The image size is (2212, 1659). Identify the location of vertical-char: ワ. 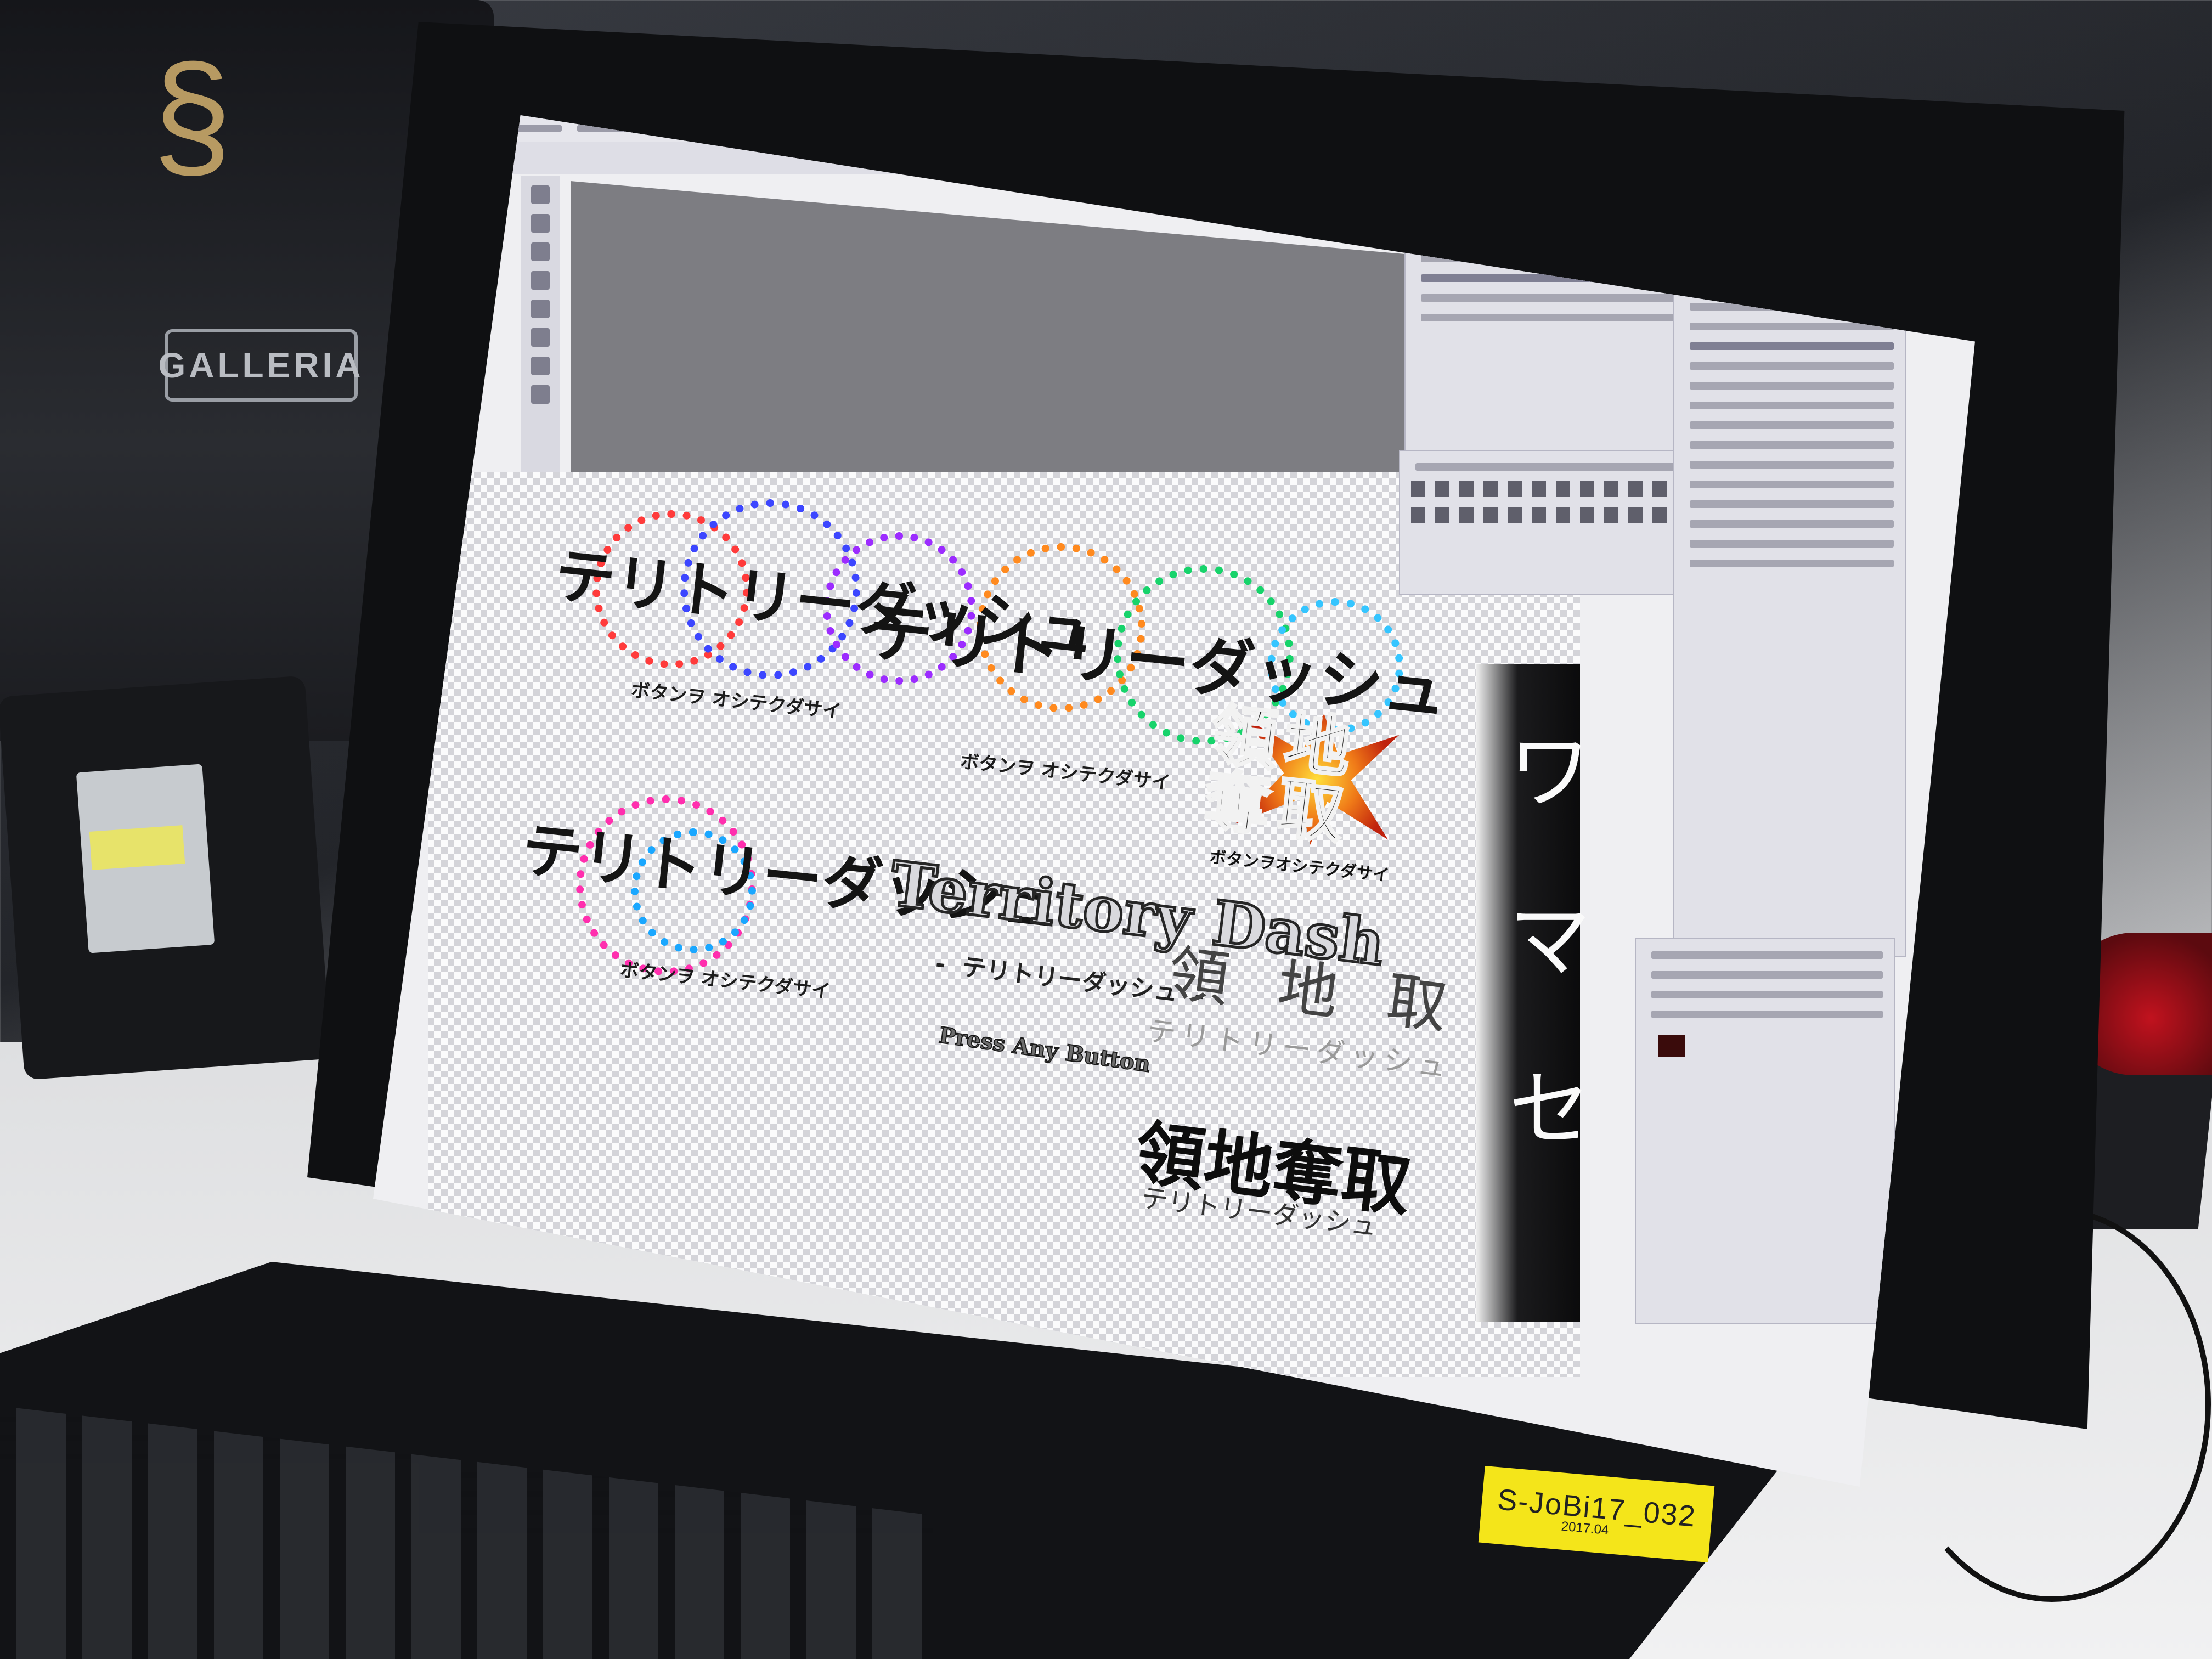
(1551, 773).